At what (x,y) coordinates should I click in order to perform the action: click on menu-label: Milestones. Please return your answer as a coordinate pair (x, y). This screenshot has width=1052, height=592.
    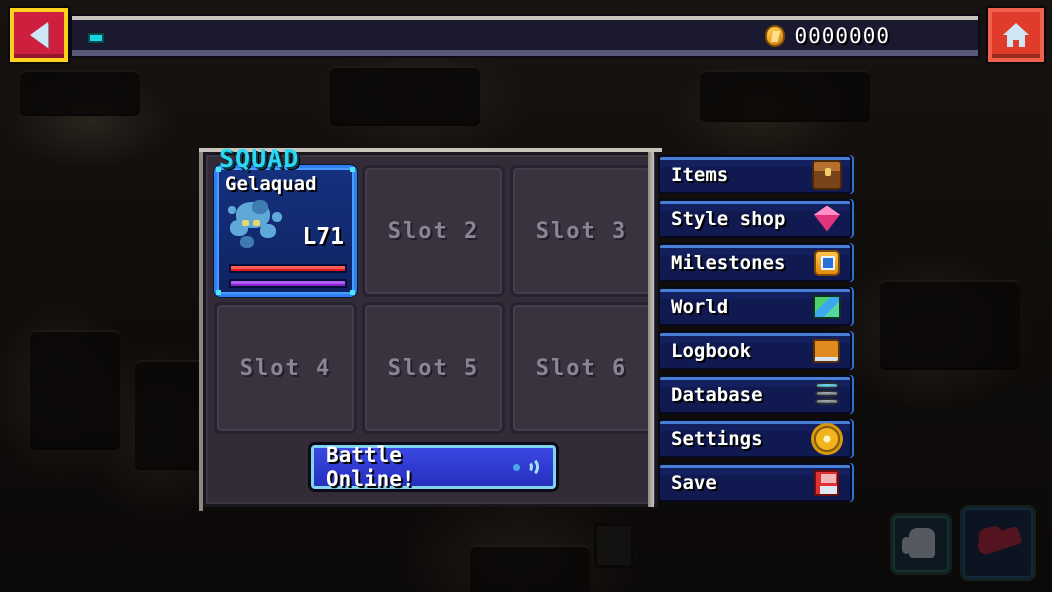
    Looking at the image, I should click on (728, 262).